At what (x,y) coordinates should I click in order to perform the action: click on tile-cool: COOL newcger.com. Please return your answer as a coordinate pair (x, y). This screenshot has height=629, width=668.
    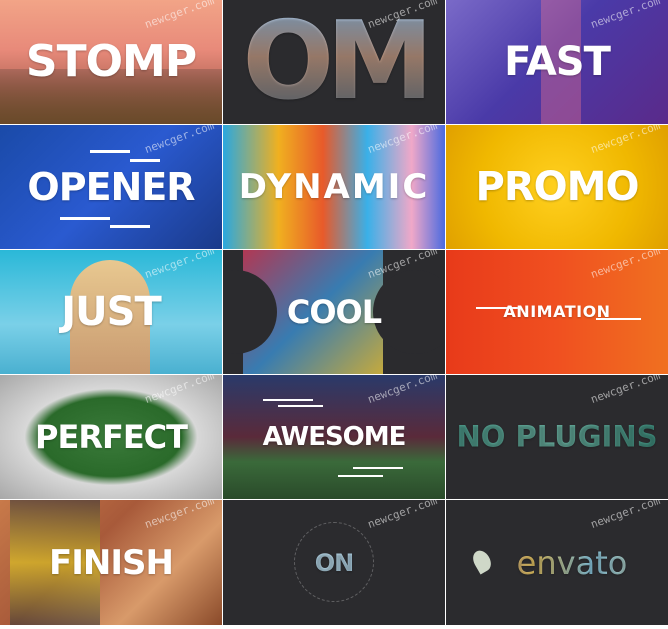
    Looking at the image, I should click on (334, 312).